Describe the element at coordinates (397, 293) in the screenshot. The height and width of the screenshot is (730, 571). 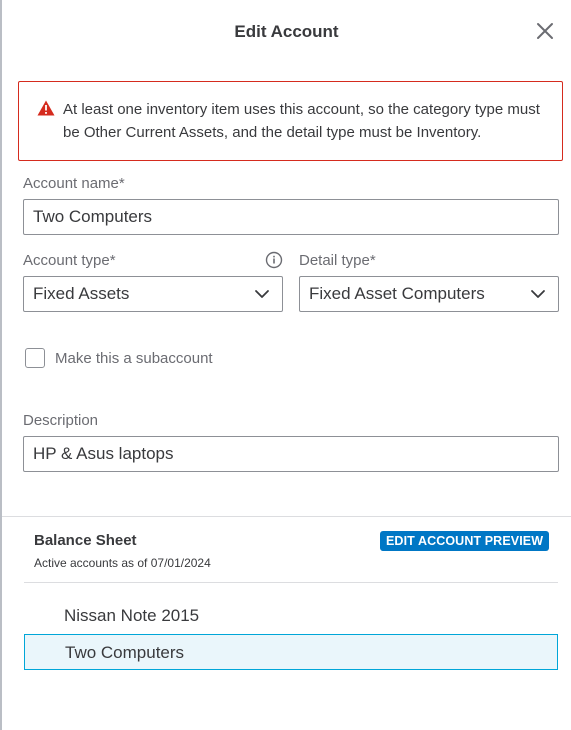
I see `detail-type-value: Fixed Asset Computers` at that location.